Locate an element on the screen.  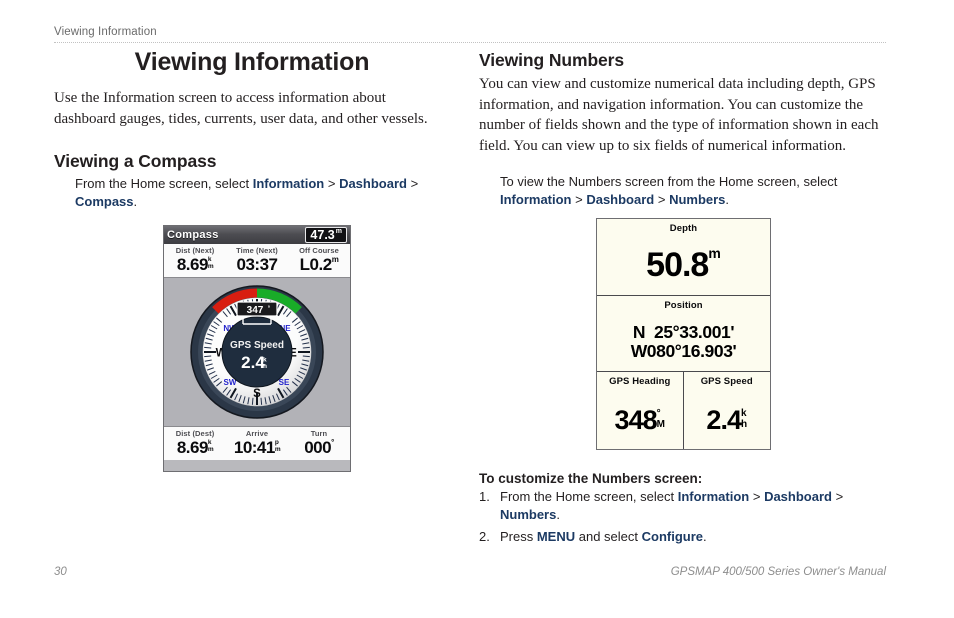
panel-label: GPS Speed is located at coordinates (726, 381).